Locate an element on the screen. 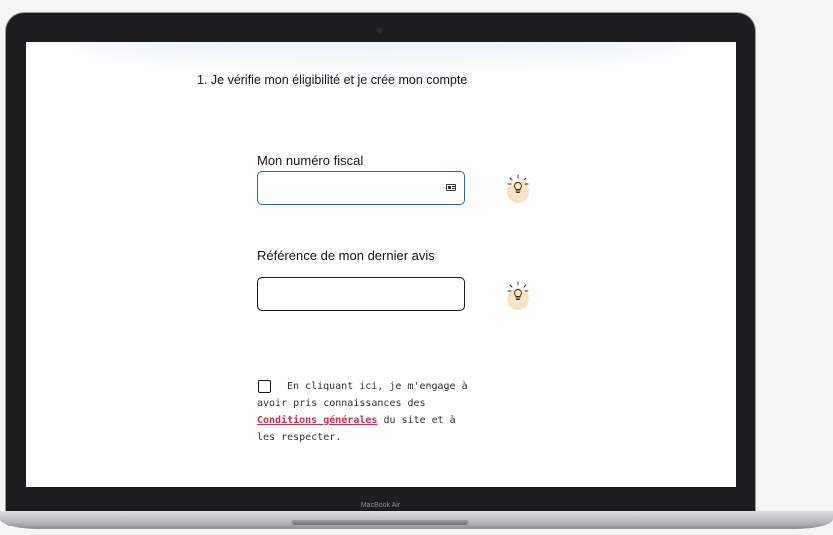 This screenshot has width=833, height=535. fiscal-help-lightbulb-icon is located at coordinates (518, 188).